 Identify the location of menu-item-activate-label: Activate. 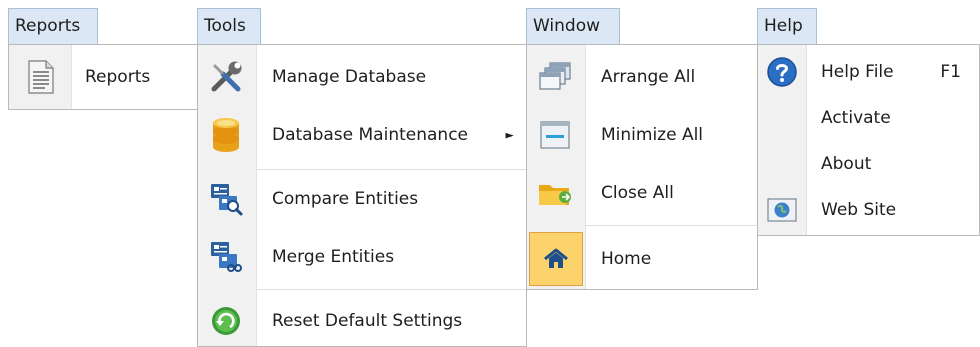
(856, 118).